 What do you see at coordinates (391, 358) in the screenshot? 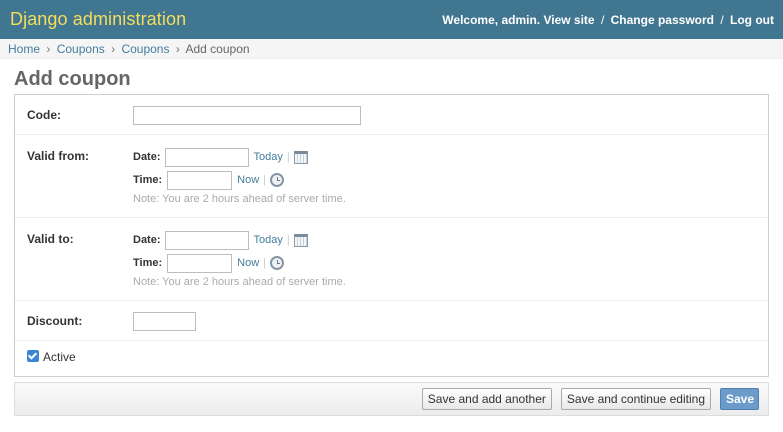
I see `form-row-active: Active` at bounding box center [391, 358].